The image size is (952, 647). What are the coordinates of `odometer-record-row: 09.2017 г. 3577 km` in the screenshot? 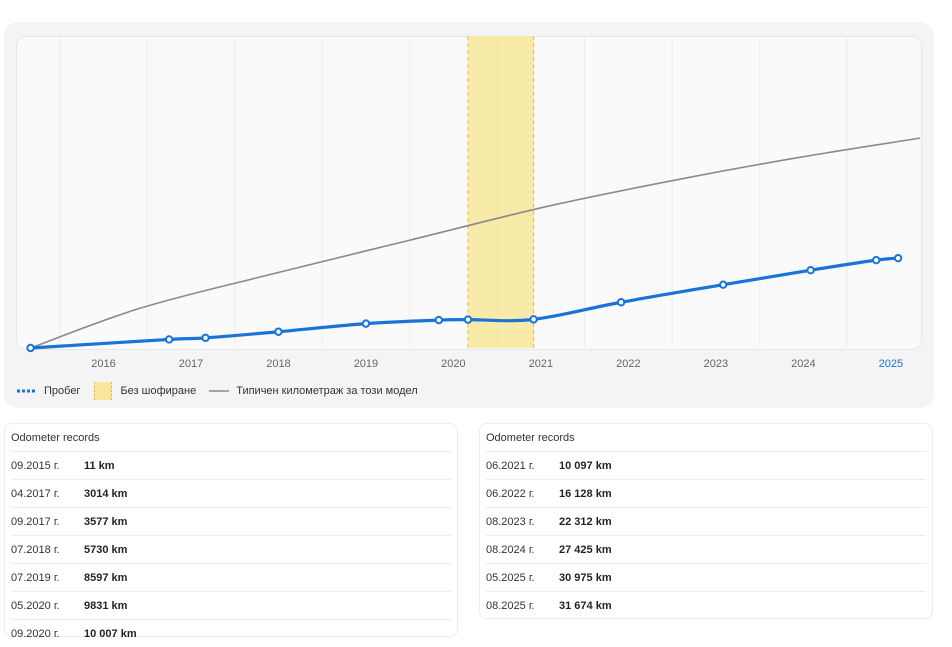 It's located at (231, 521).